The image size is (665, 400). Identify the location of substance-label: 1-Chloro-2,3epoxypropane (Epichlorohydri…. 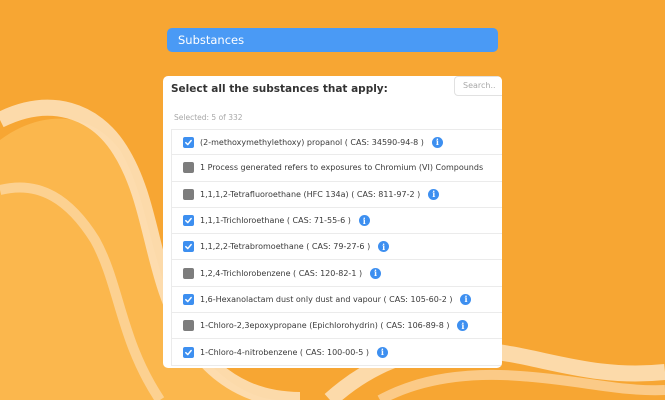
(325, 326).